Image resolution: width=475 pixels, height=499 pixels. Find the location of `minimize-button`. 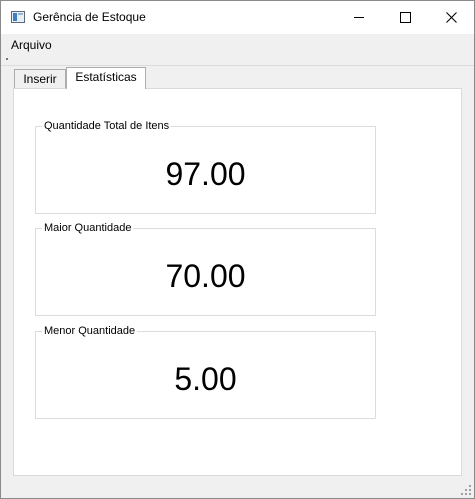

minimize-button is located at coordinates (359, 17).